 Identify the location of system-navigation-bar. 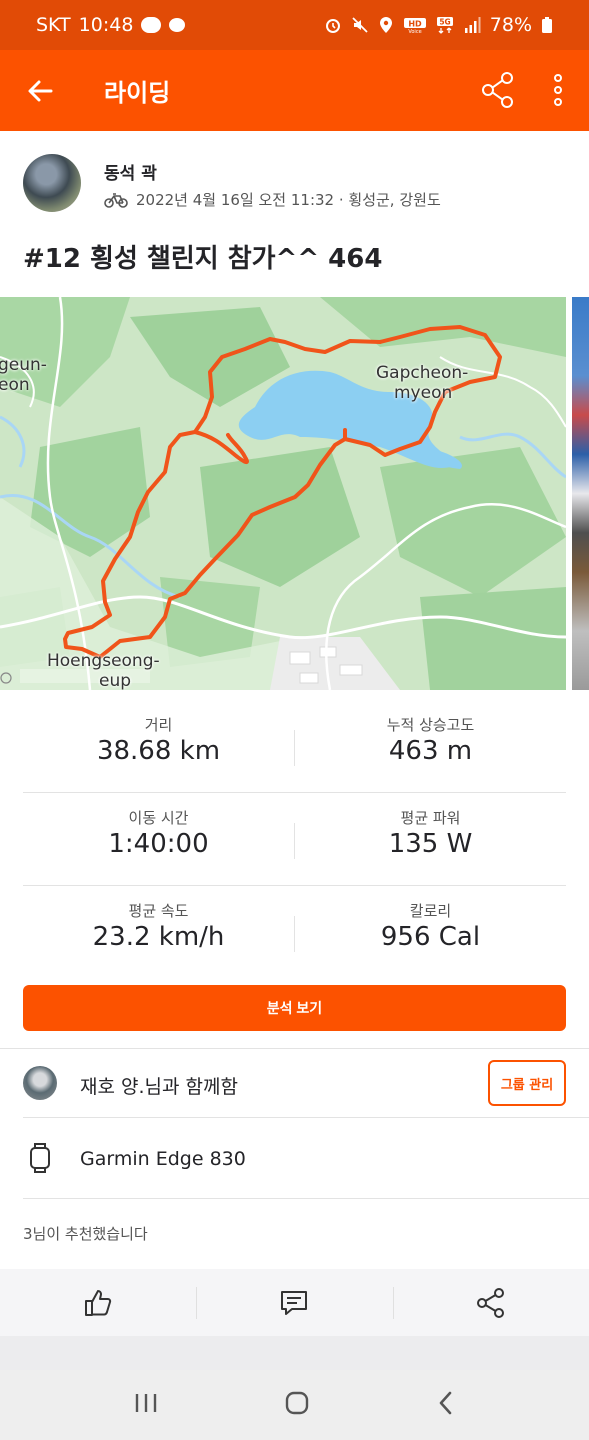
(294, 1405).